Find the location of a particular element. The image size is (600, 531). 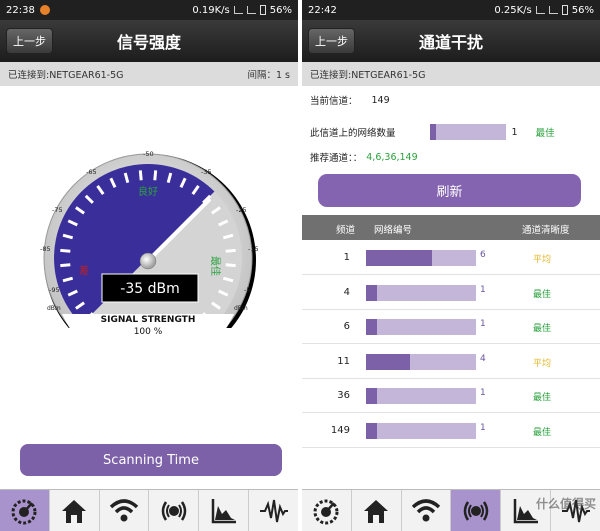

scale-label: -5 is located at coordinates (247, 290).